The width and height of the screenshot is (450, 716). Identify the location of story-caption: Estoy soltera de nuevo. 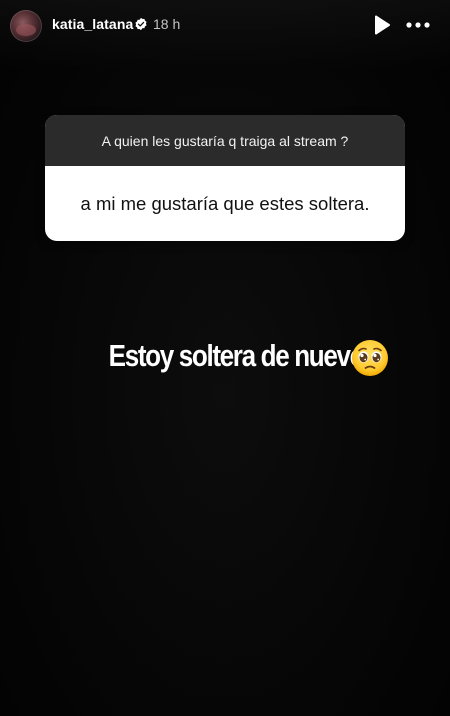
(225, 356).